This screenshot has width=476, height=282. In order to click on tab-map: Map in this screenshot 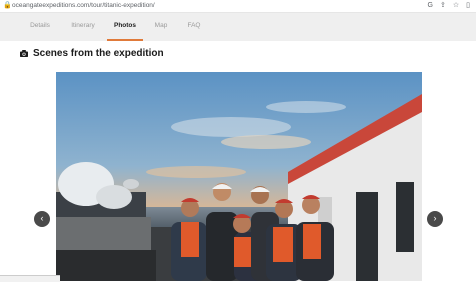, I will do `click(161, 27)`.